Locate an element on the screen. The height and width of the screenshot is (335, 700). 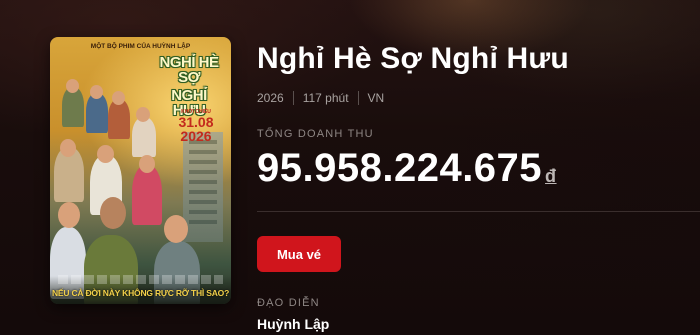
movie-meta: 2026 117 phút VN is located at coordinates (320, 98).